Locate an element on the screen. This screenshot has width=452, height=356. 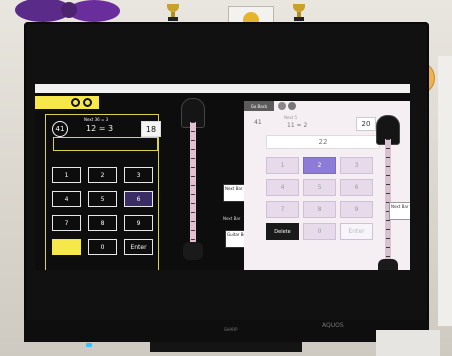
next-question-text: Next 36 = 3 is located at coordinates (96, 119).